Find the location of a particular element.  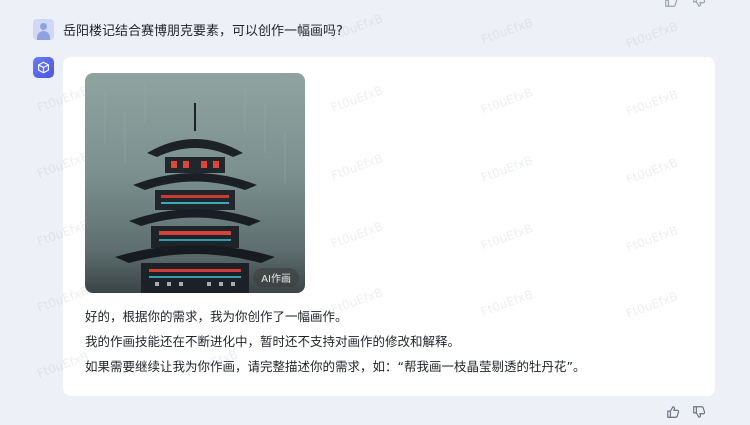

user-message-row: 岳阳楼记结合赛博朋克要素，可以创作一幅画吗? is located at coordinates (188, 29).